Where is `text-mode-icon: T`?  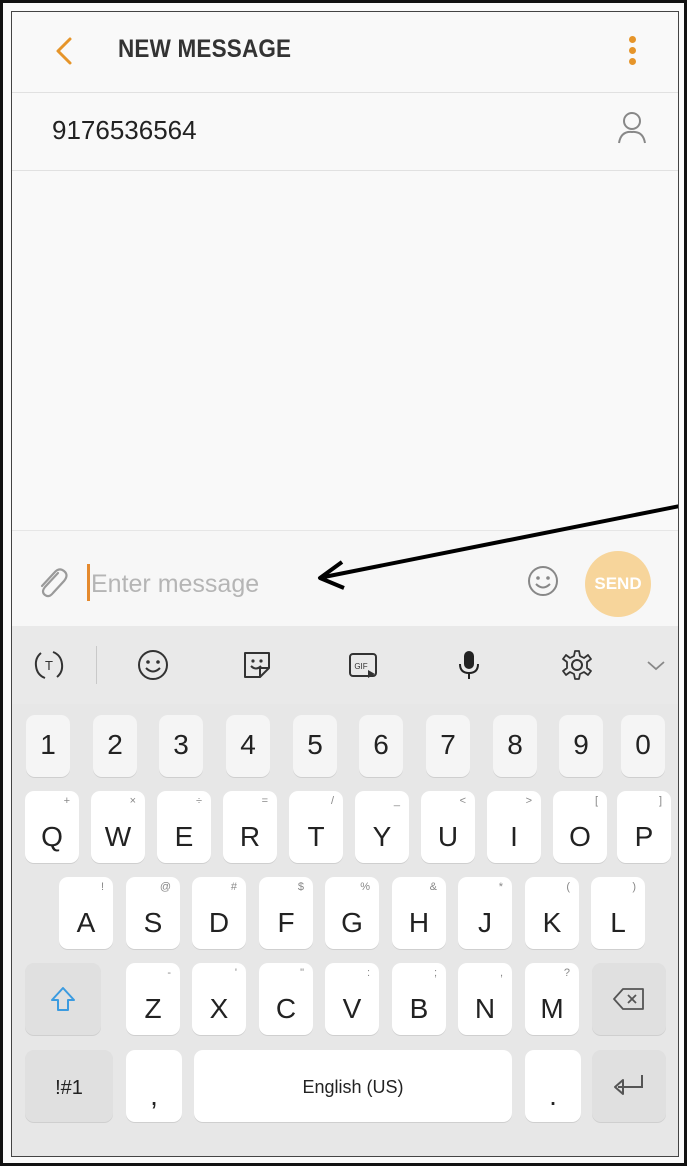 text-mode-icon: T is located at coordinates (49, 665).